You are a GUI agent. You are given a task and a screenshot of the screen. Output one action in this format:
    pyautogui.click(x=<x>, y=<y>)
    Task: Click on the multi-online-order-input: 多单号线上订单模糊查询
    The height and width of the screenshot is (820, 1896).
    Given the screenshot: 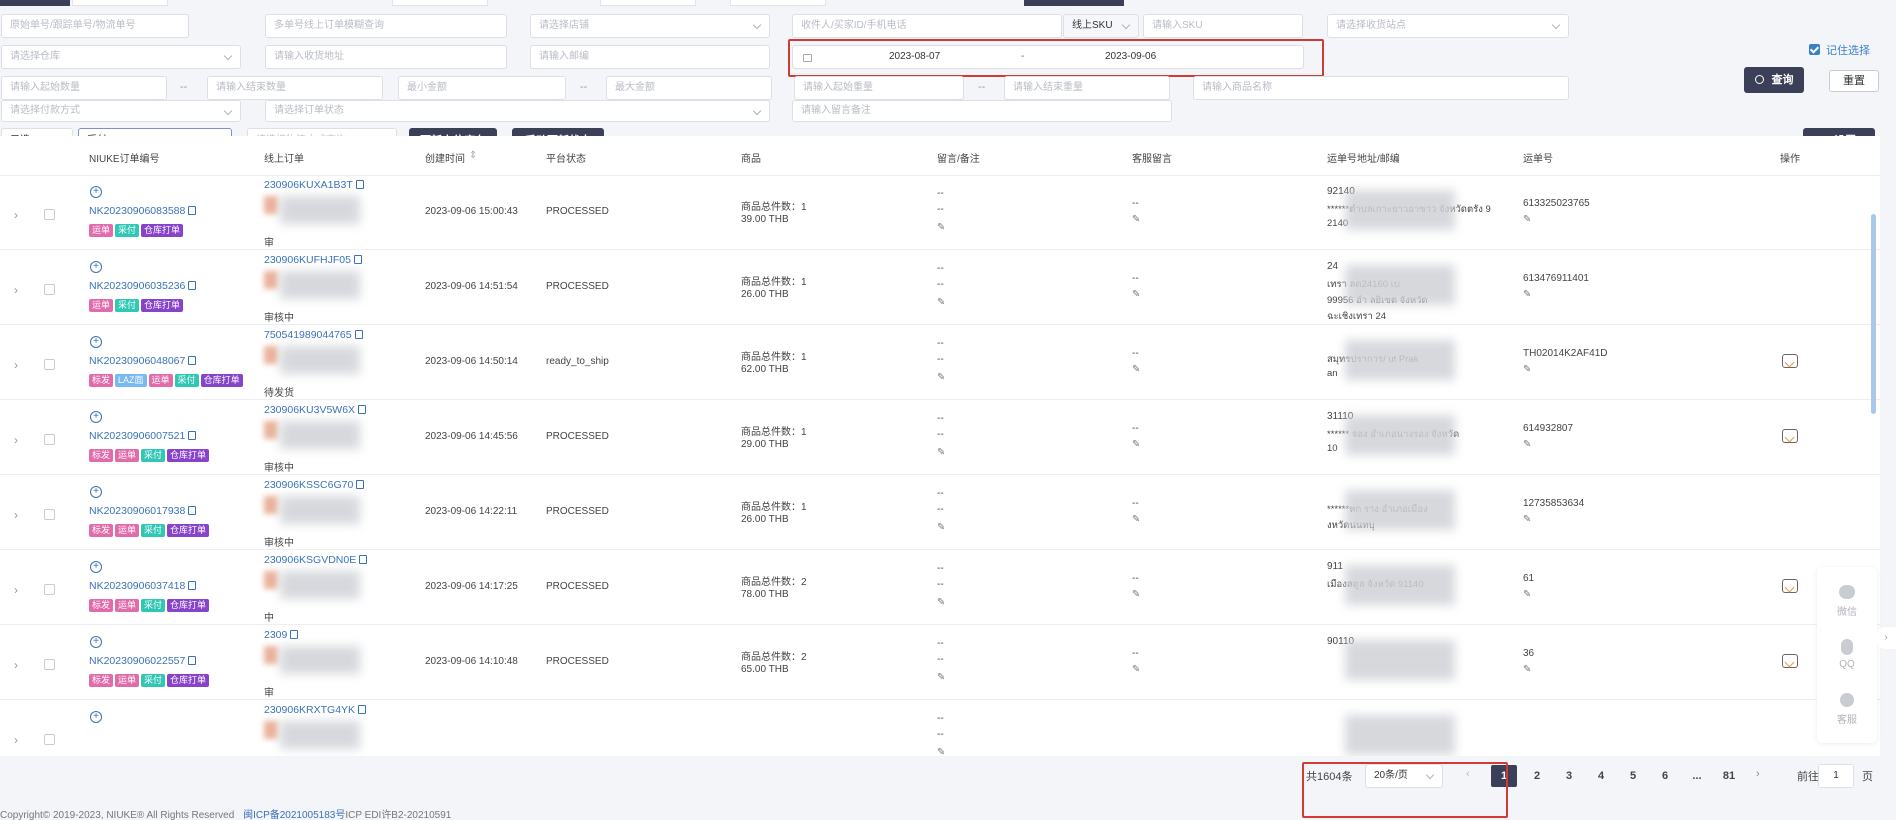 What is the action you would take?
    pyautogui.click(x=386, y=26)
    